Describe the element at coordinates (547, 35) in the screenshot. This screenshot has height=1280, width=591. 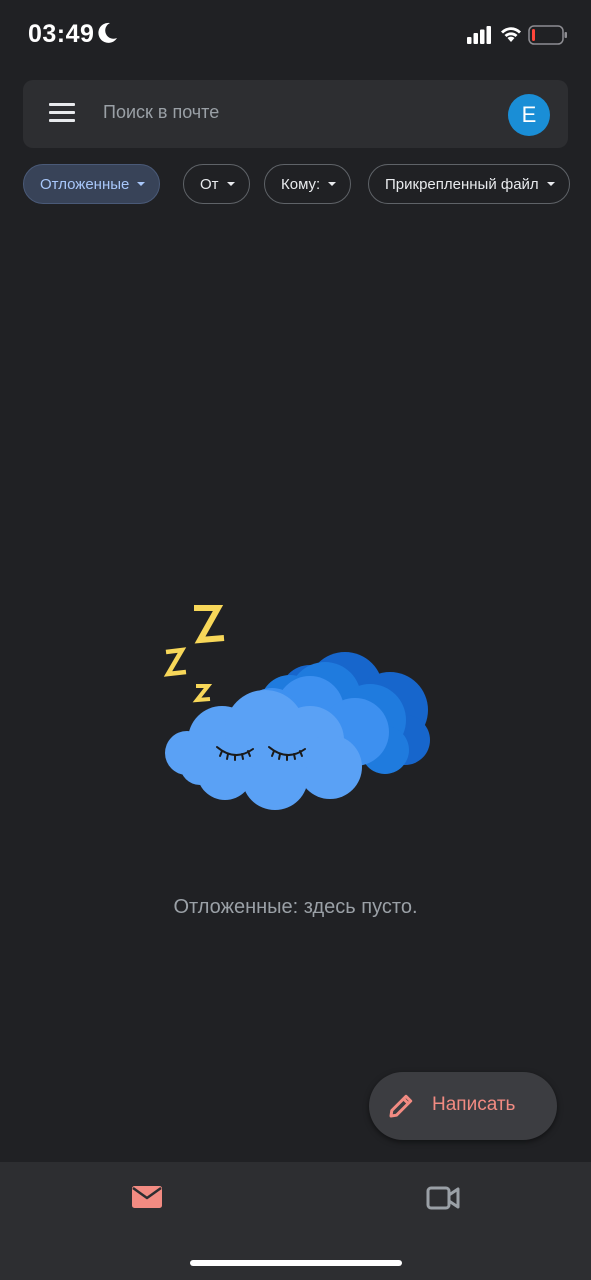
I see `battery-icon` at that location.